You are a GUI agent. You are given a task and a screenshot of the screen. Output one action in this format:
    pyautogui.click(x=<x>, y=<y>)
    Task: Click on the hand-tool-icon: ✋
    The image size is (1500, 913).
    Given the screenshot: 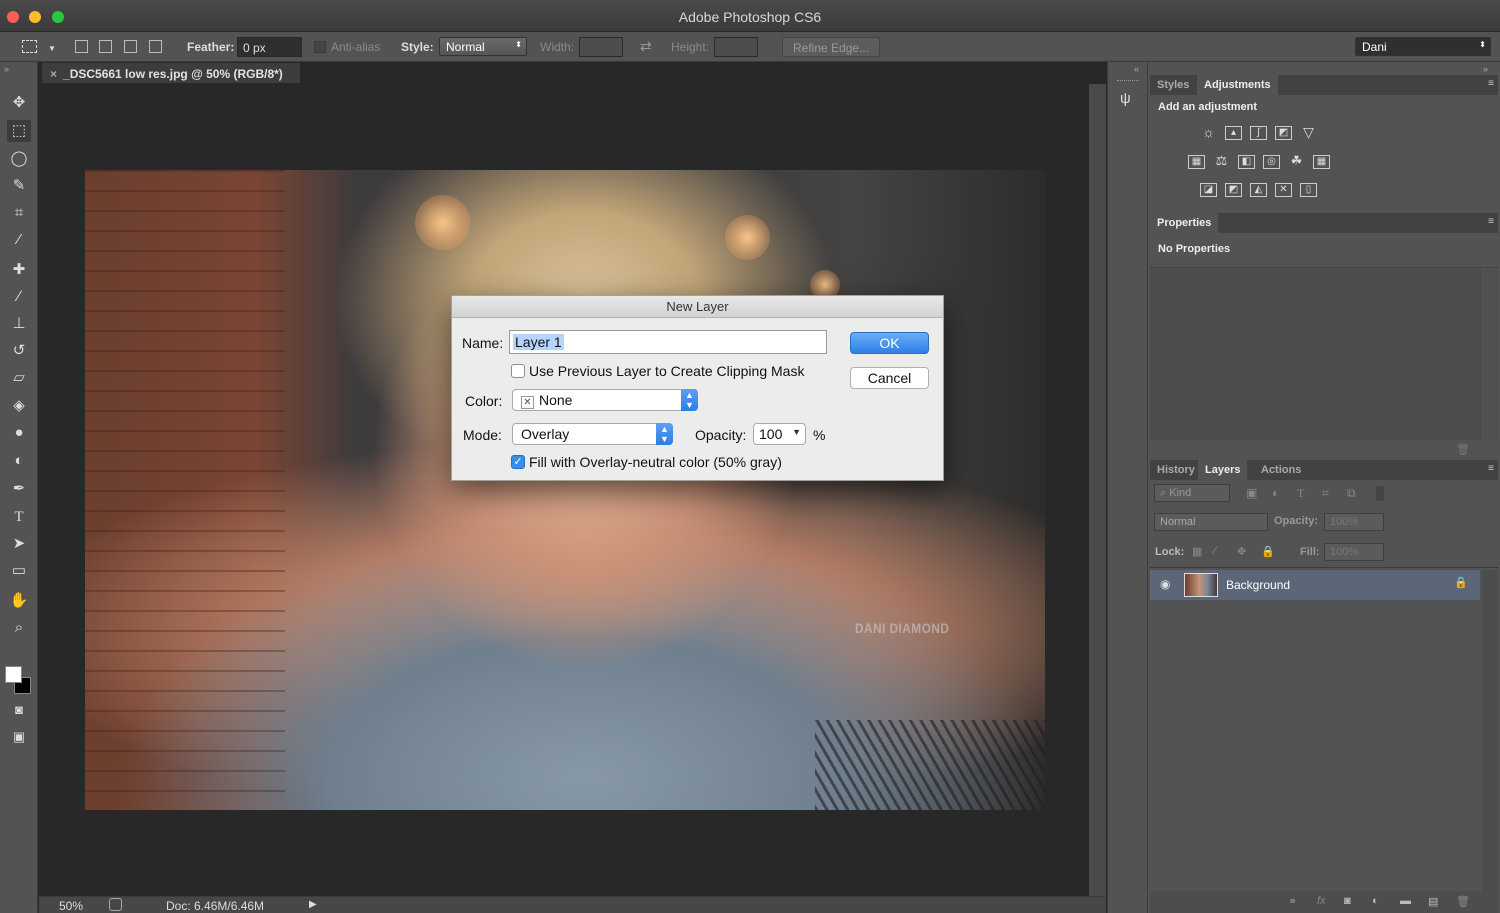 What is the action you would take?
    pyautogui.click(x=19, y=601)
    